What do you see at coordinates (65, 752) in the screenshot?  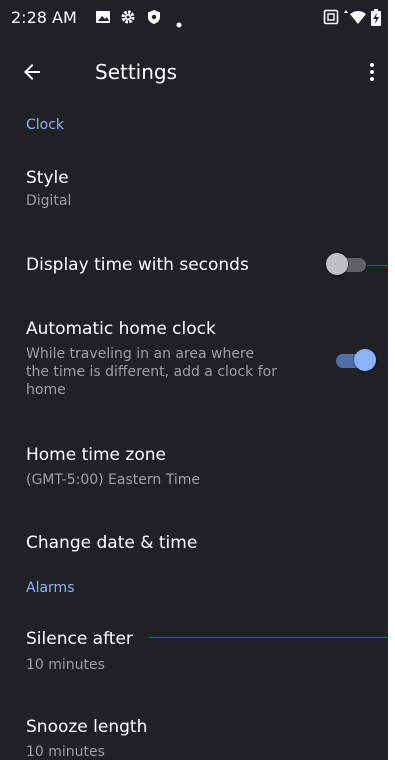 I see `setting-snooze-length-summary: 10 minutes` at bounding box center [65, 752].